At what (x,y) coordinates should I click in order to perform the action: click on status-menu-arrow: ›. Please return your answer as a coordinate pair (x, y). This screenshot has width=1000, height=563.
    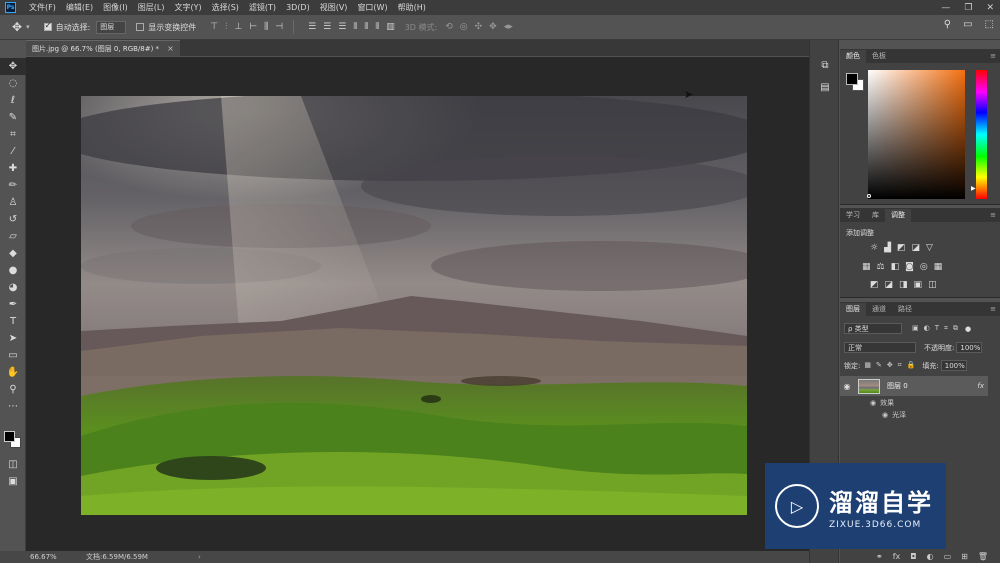
    Looking at the image, I should click on (199, 557).